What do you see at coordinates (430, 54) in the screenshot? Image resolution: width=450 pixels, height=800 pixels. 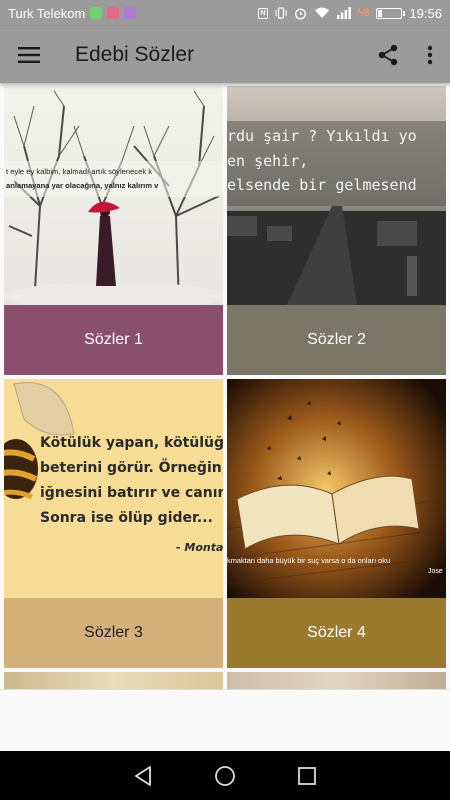 I see `more-vert-icon` at bounding box center [430, 54].